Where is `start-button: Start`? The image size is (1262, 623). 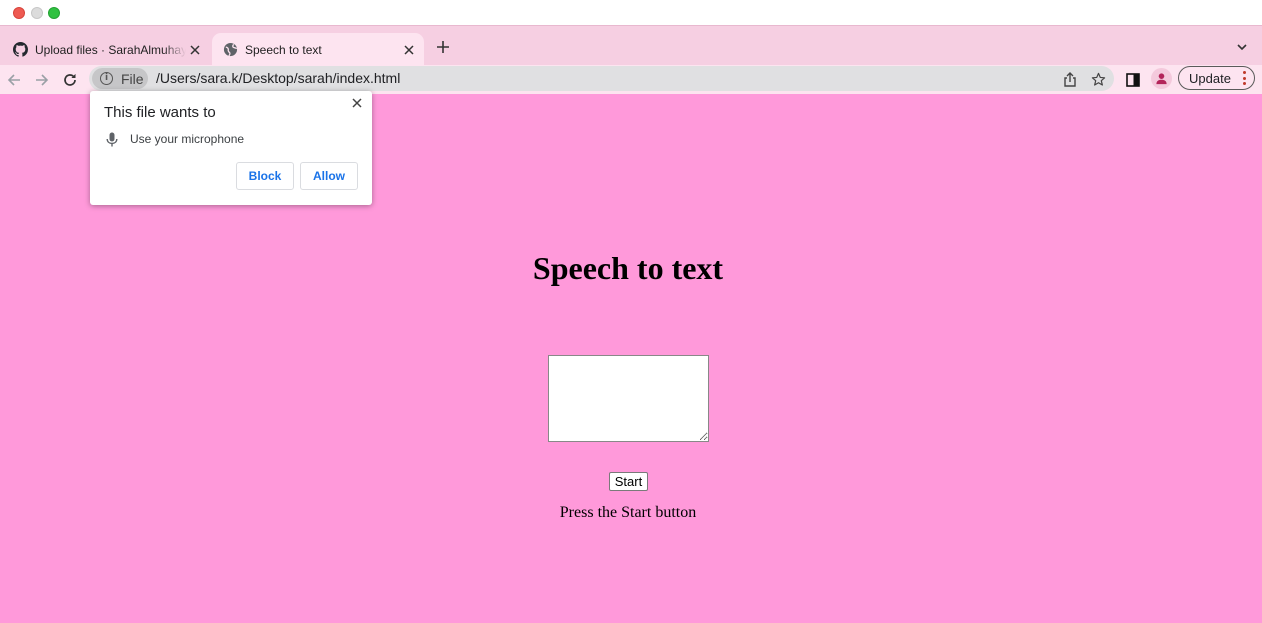
start-button: Start is located at coordinates (628, 481).